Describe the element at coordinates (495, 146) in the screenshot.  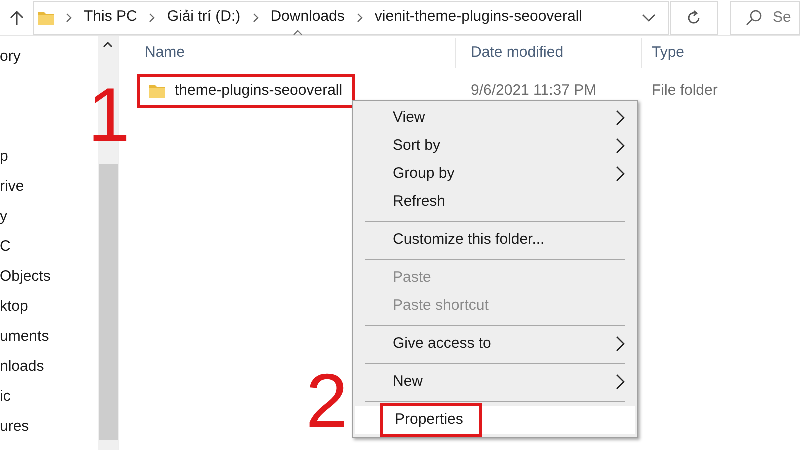
I see `menu-item: Sort by` at that location.